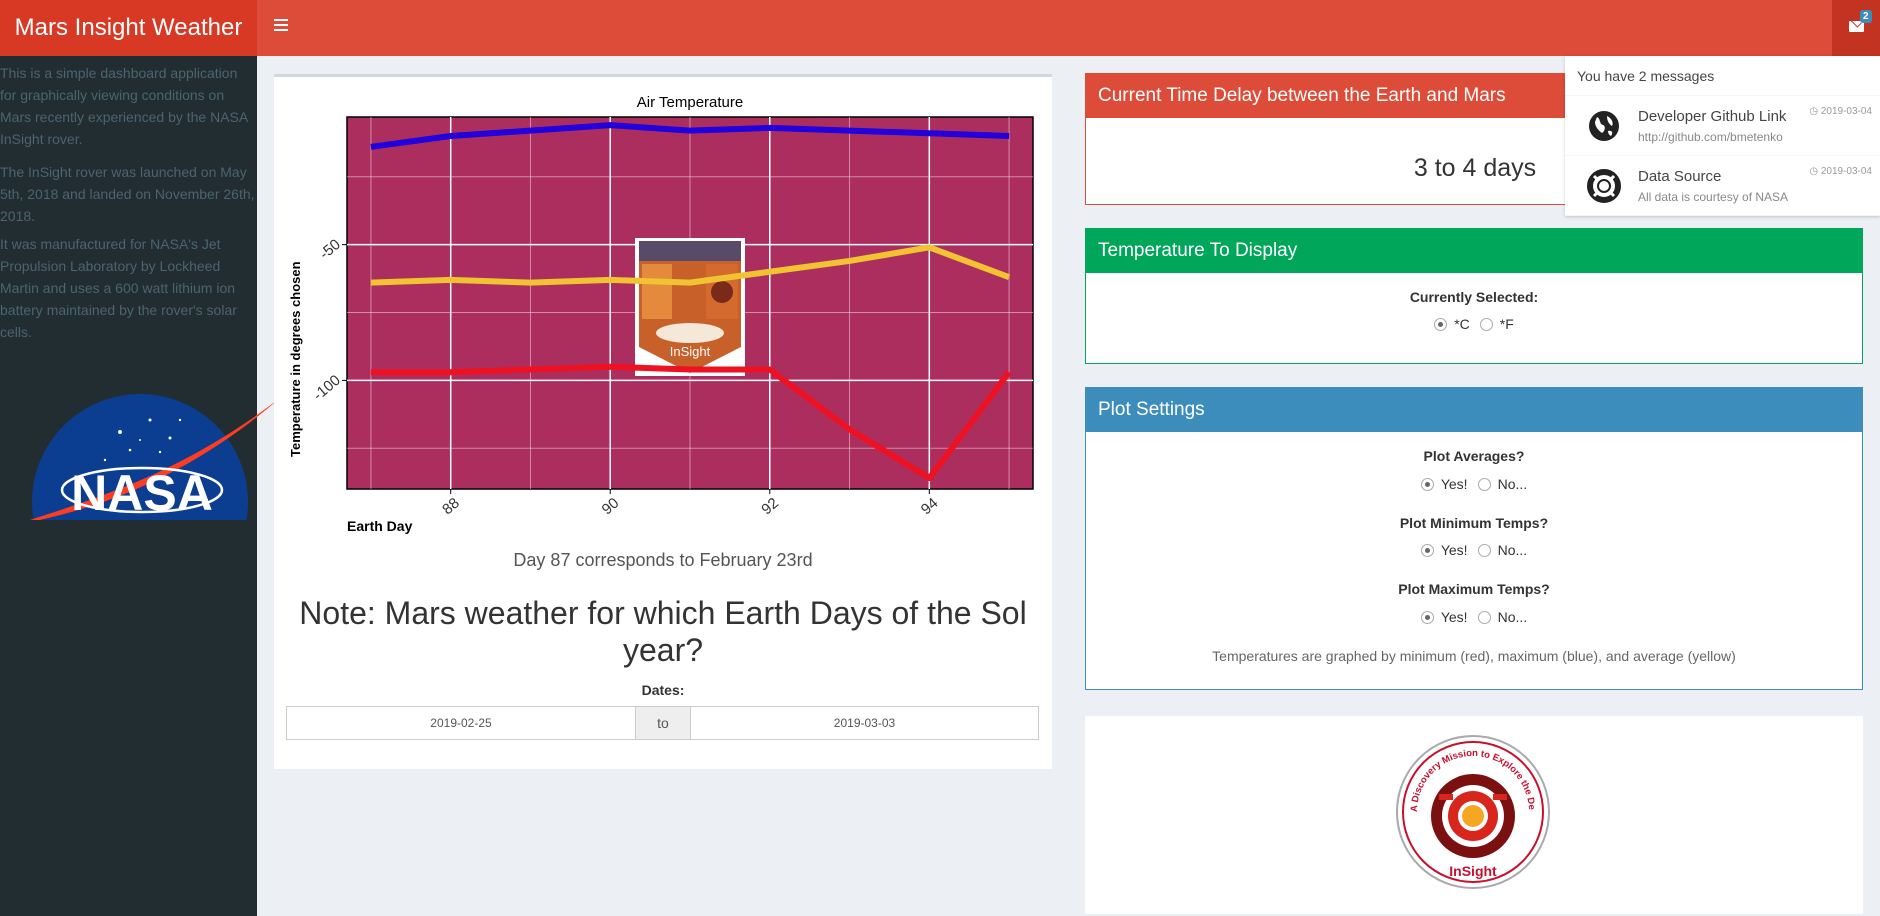  What do you see at coordinates (1452, 324) in the screenshot?
I see `celsius-option: *C` at bounding box center [1452, 324].